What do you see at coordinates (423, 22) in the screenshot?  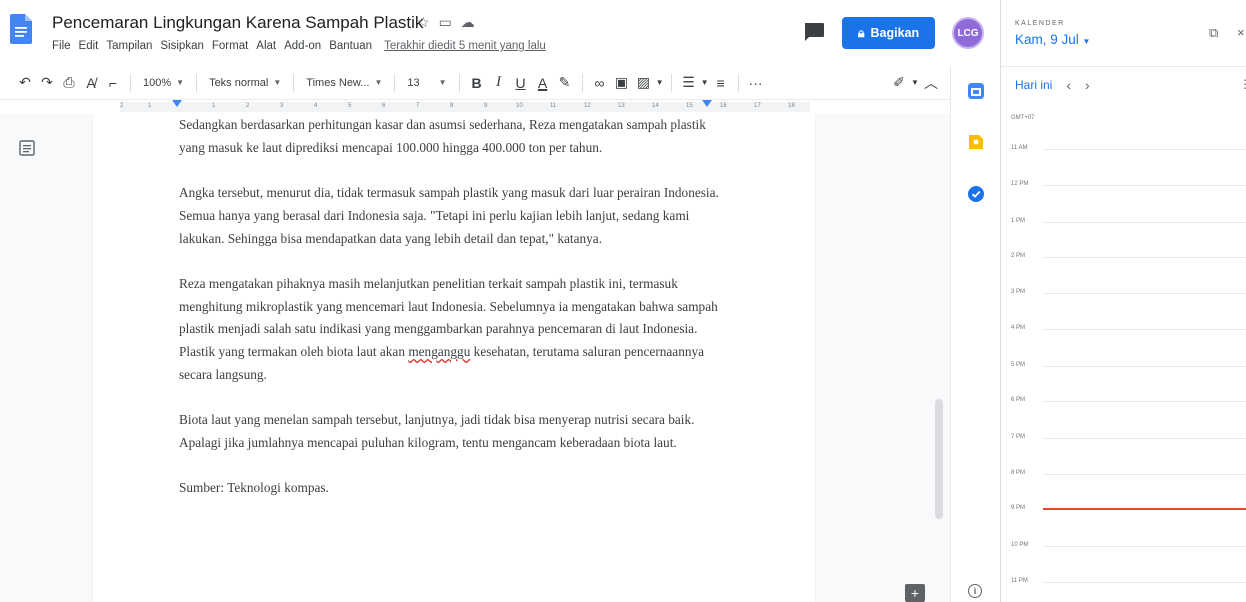 I see `star-icon: ☆` at bounding box center [423, 22].